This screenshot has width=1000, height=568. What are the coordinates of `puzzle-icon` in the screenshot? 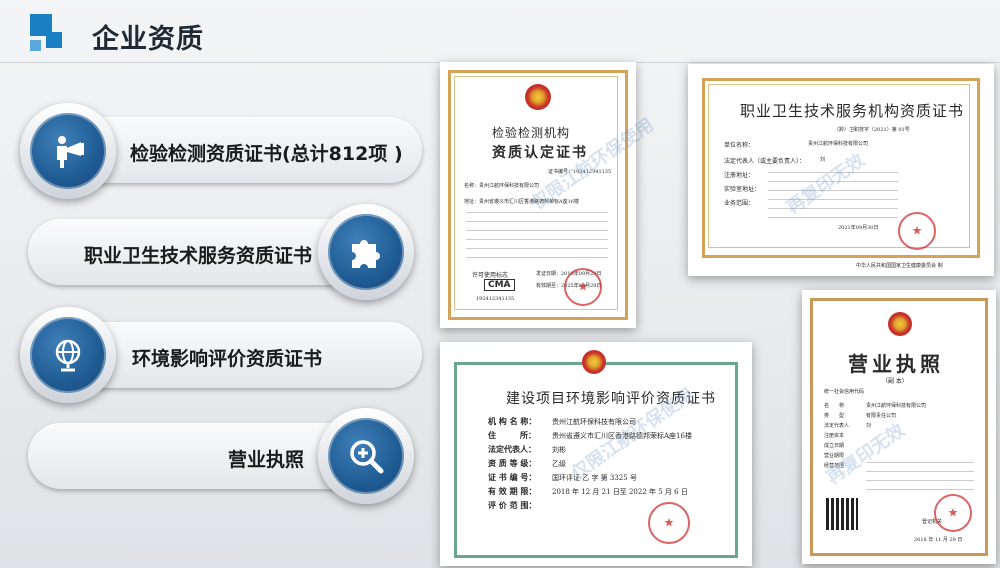 It's located at (366, 254).